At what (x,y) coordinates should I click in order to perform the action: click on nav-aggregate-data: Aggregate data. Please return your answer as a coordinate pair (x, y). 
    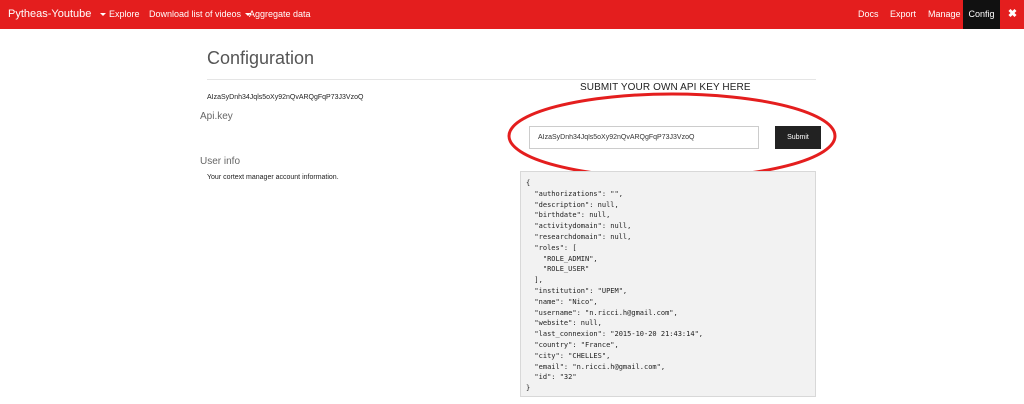
    Looking at the image, I should click on (280, 14).